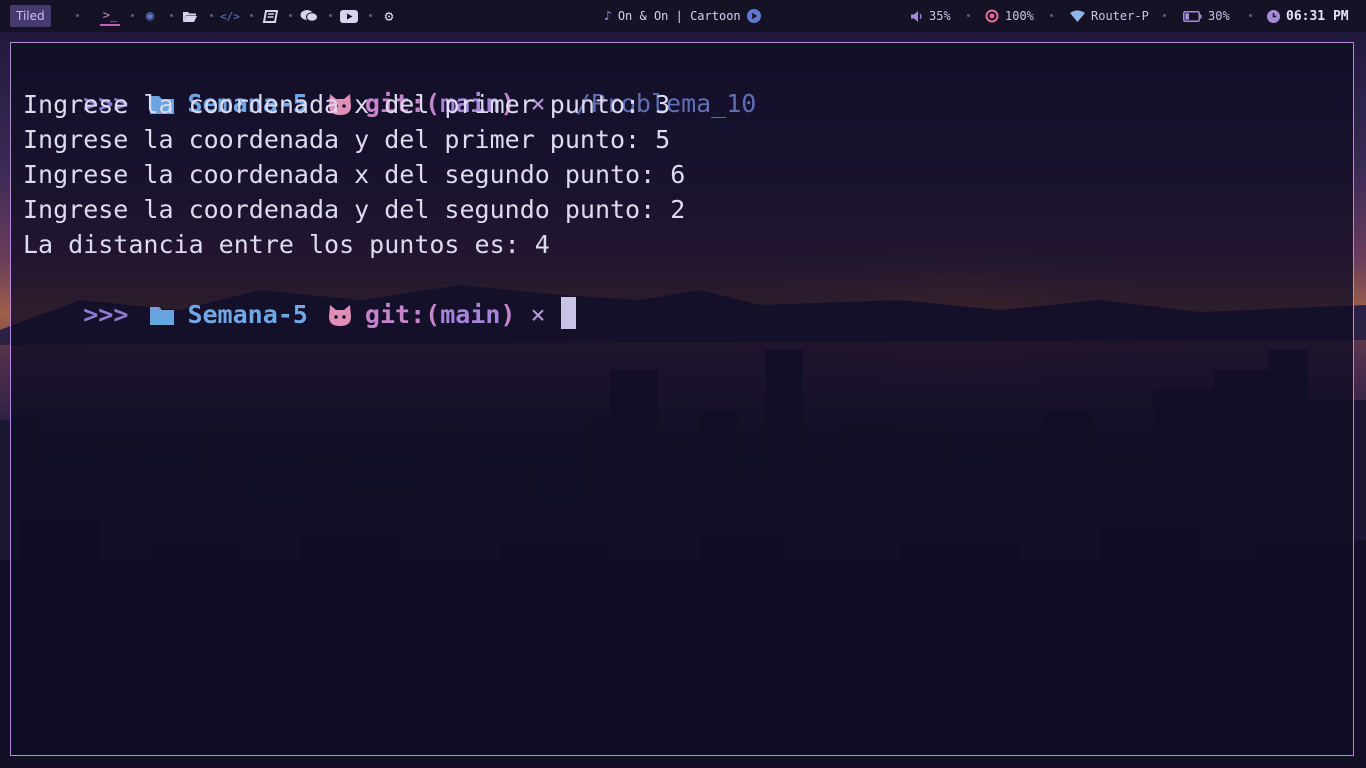 The height and width of the screenshot is (768, 1366). I want to click on network-name: Router-P, so click(1120, 16).